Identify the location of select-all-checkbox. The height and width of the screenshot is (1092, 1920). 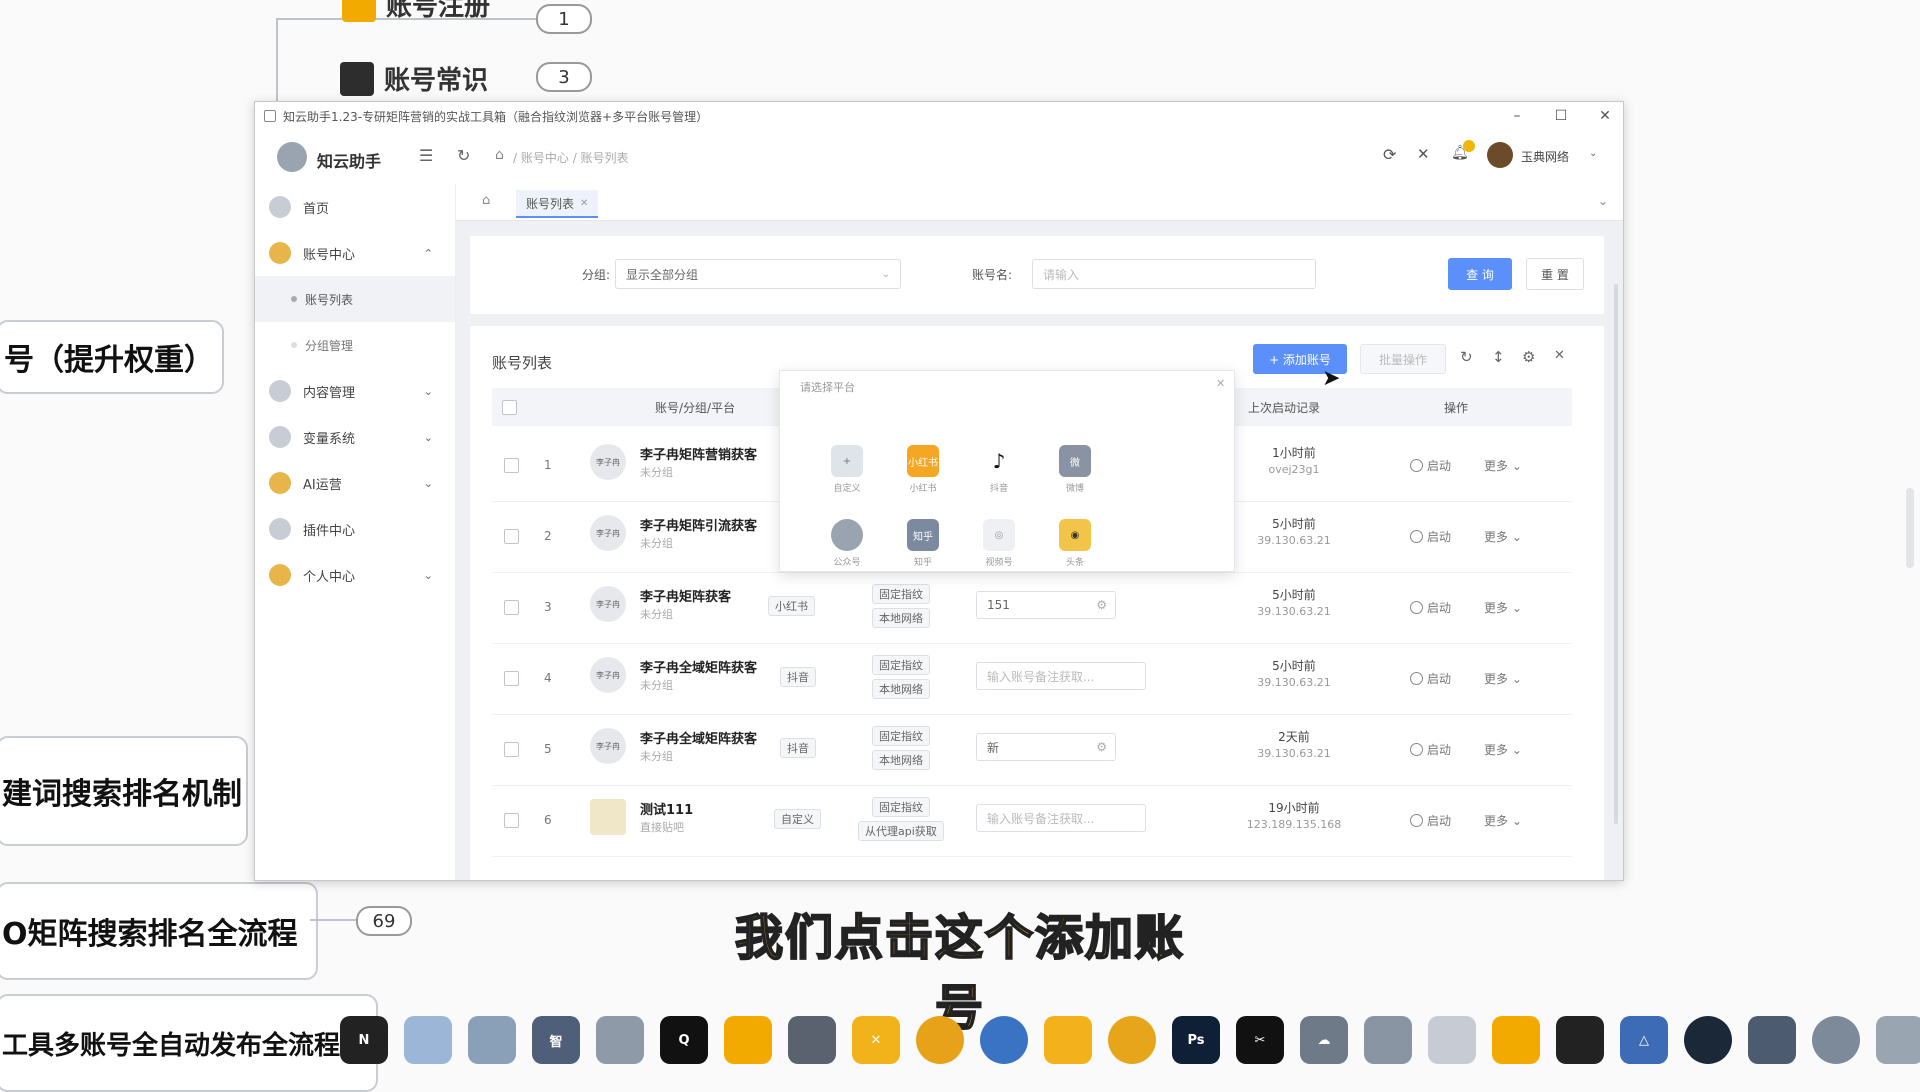
(509, 407).